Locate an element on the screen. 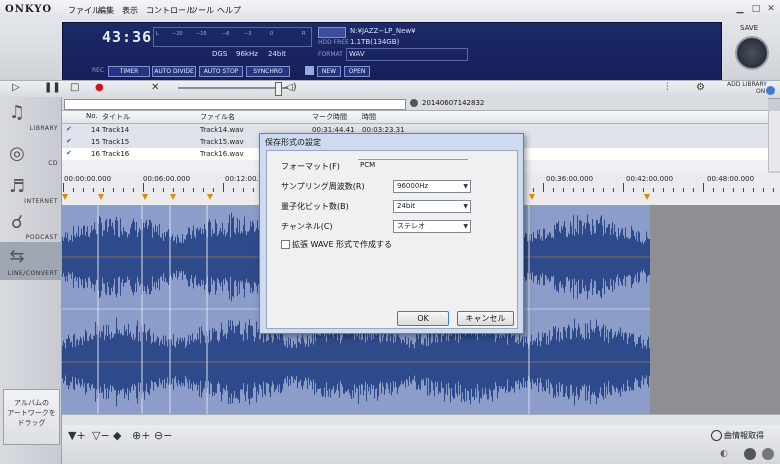  zoom-out-icon: ⊖− is located at coordinates (163, 435).